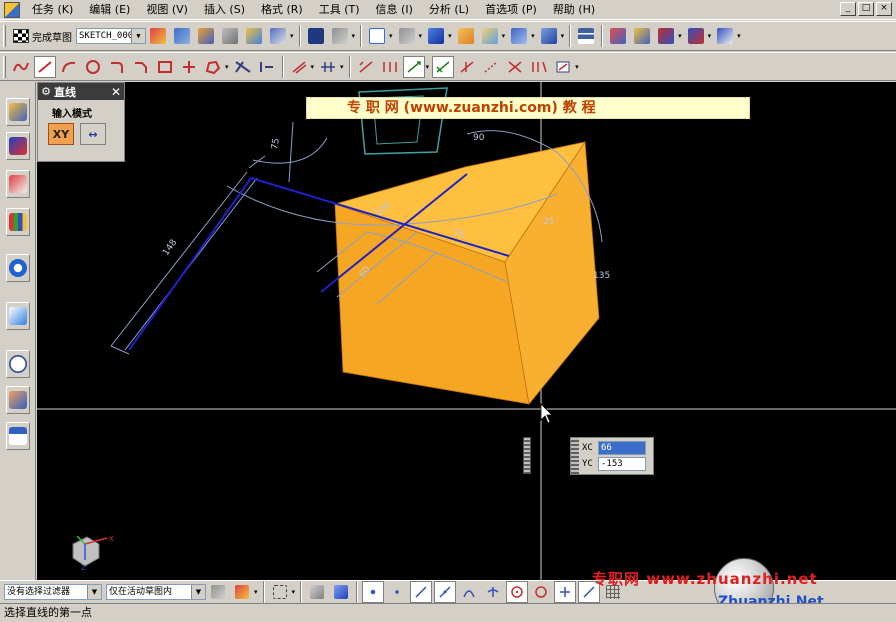 This screenshot has width=896, height=622. What do you see at coordinates (156, 592) in the screenshot?
I see `selection-scope-select: 仅在活动草图内 ▼` at bounding box center [156, 592].